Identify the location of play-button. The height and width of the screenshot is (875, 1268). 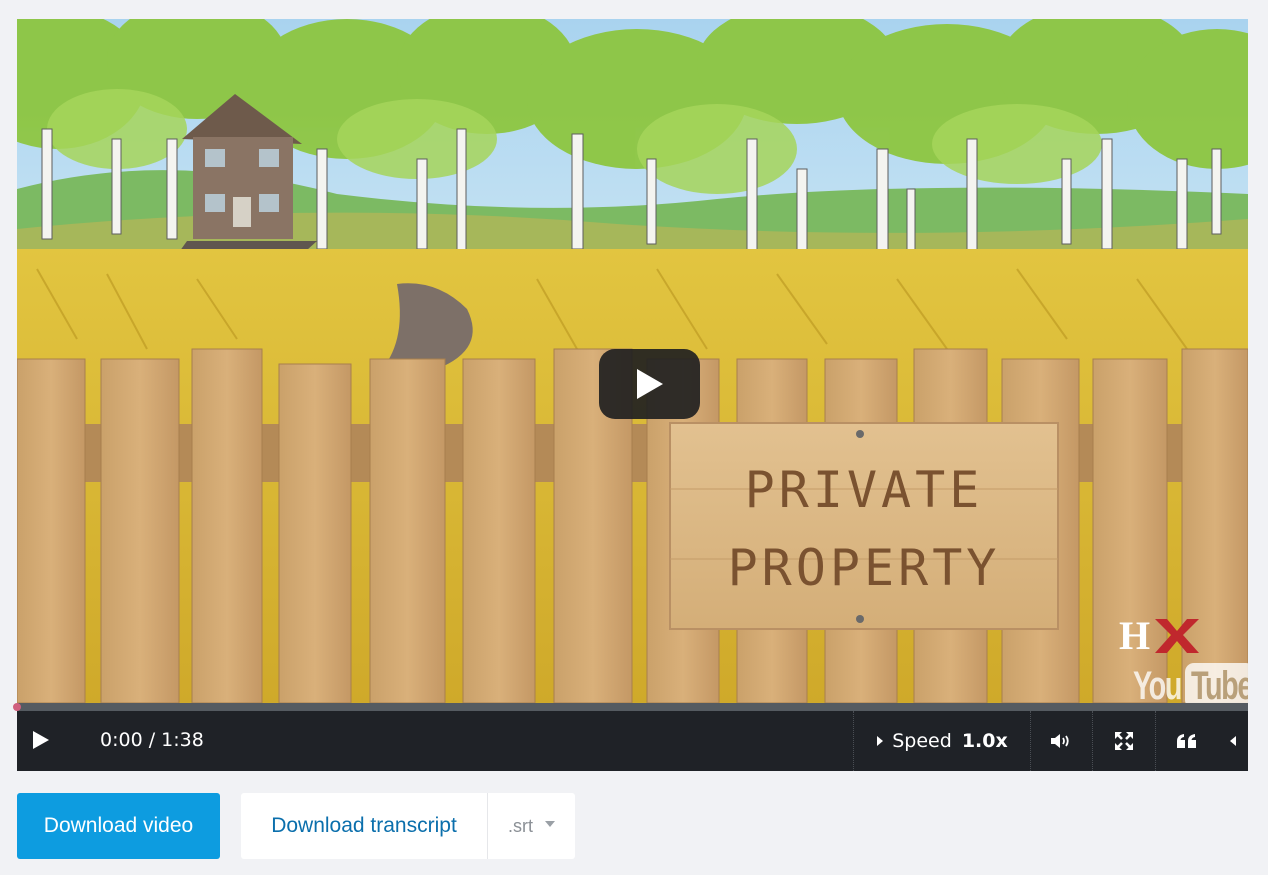
(45, 741).